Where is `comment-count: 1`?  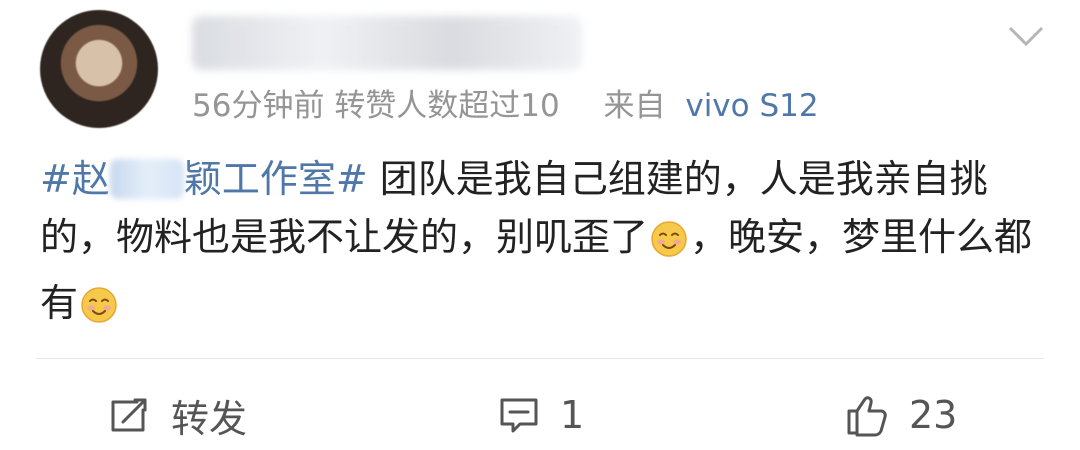
comment-count: 1 is located at coordinates (572, 415).